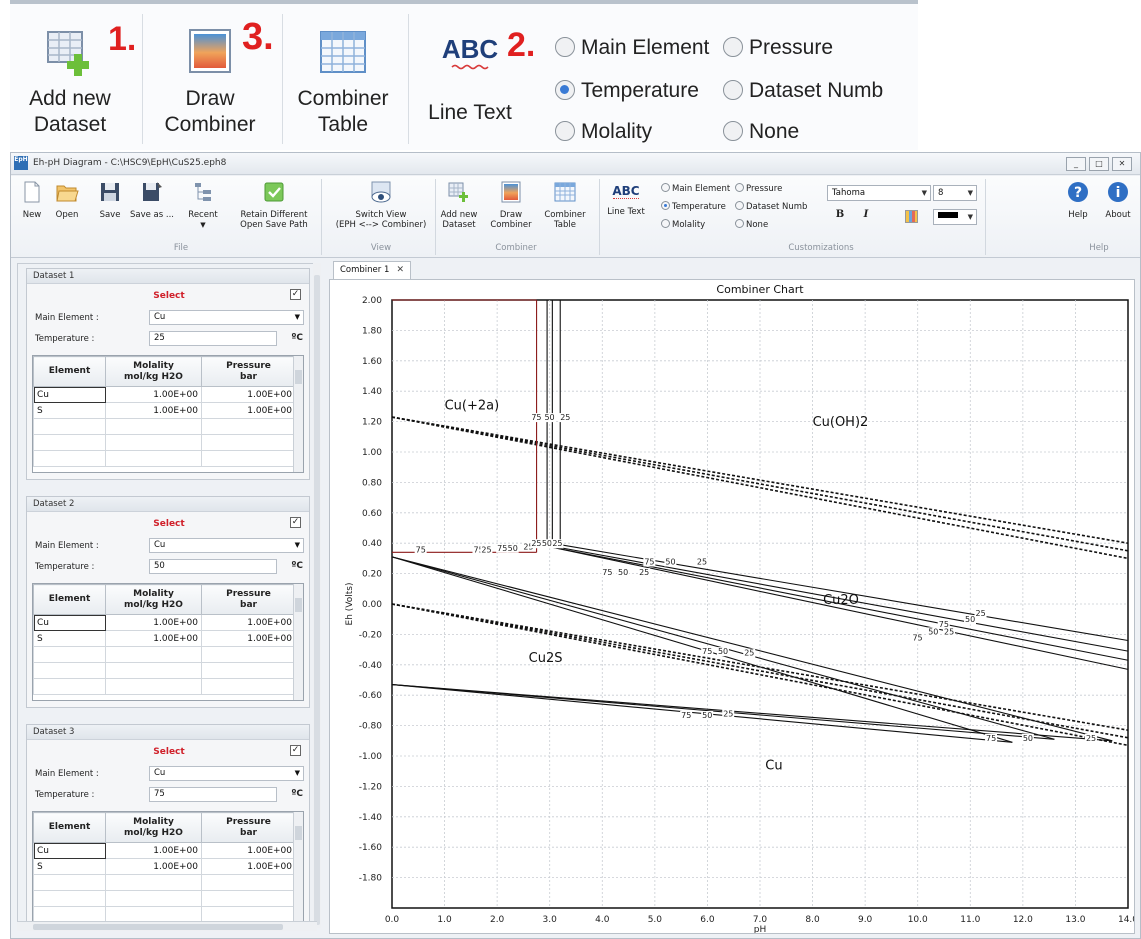 The height and width of the screenshot is (939, 1141). What do you see at coordinates (67, 200) in the screenshot?
I see `open-button: Open` at bounding box center [67, 200].